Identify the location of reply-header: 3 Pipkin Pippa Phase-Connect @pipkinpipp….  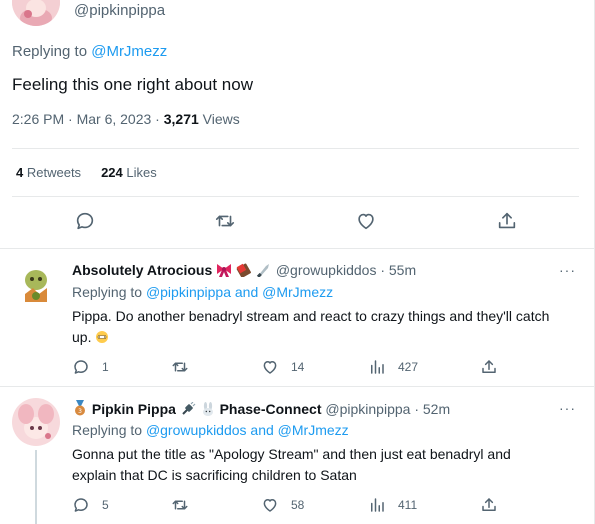
(261, 409).